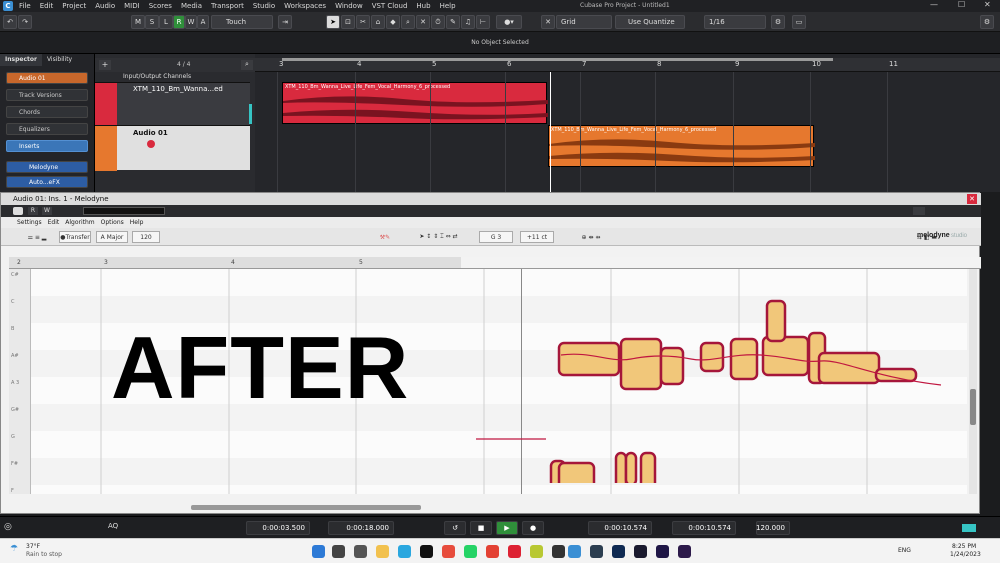 The height and width of the screenshot is (563, 1000). What do you see at coordinates (961, 4) in the screenshot?
I see `maximize-icon: ☐` at bounding box center [961, 4].